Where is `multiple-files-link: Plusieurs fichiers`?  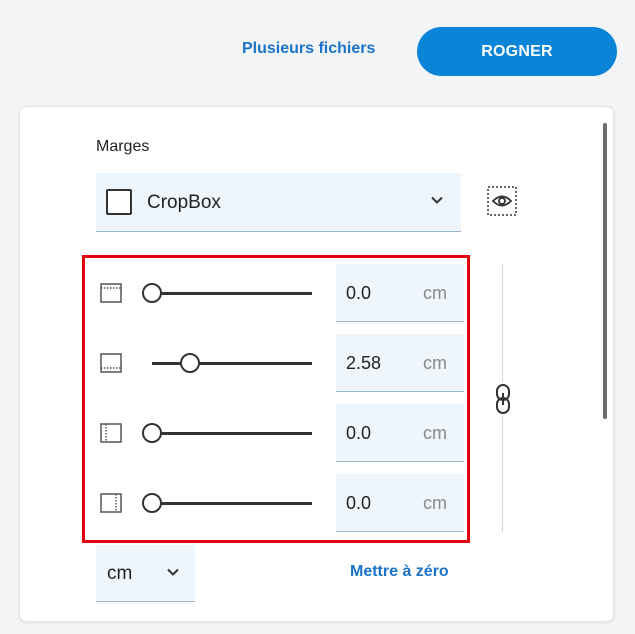 multiple-files-link: Plusieurs fichiers is located at coordinates (308, 49).